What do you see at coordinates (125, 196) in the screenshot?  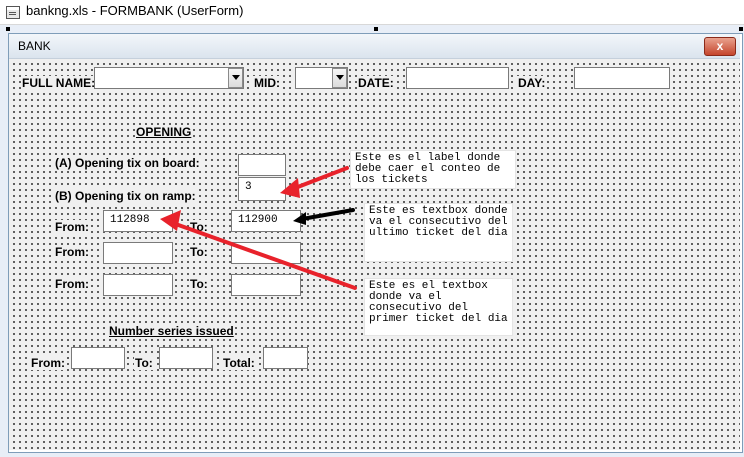 I see `on-ramp-label: (B) Opening tix on ramp:` at bounding box center [125, 196].